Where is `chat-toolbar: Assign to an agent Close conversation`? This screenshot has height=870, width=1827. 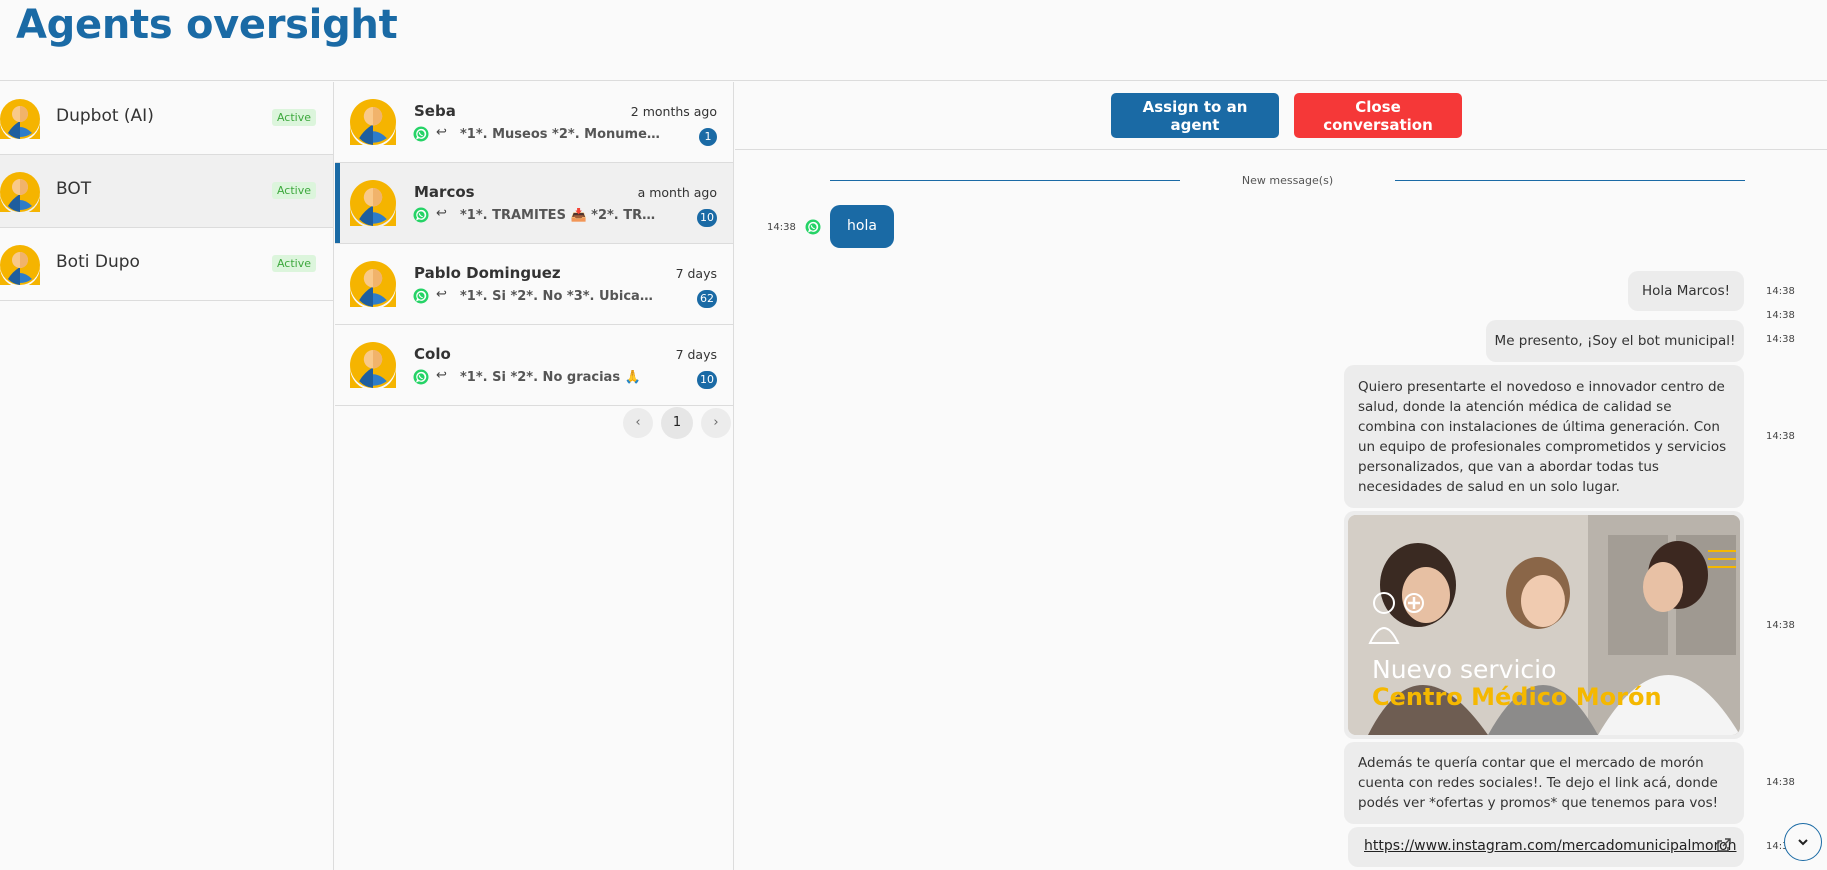
chat-toolbar: Assign to an agent Close conversation is located at coordinates (1281, 116).